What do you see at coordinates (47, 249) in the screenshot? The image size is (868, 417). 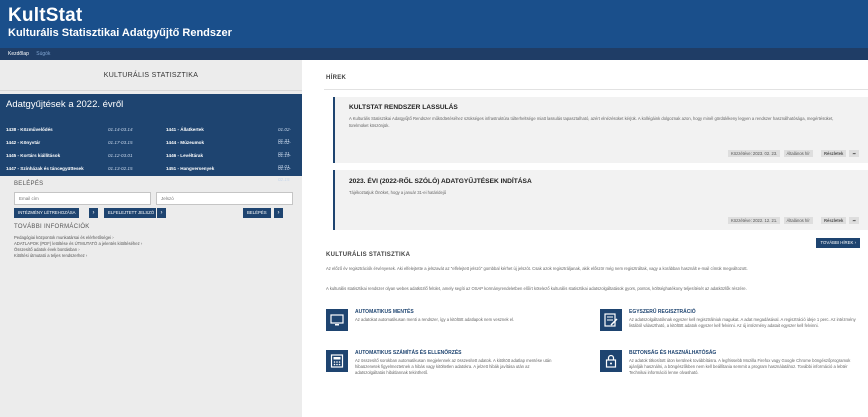 I see `info-link: Összesítő adatok évek bontásban ›` at bounding box center [47, 249].